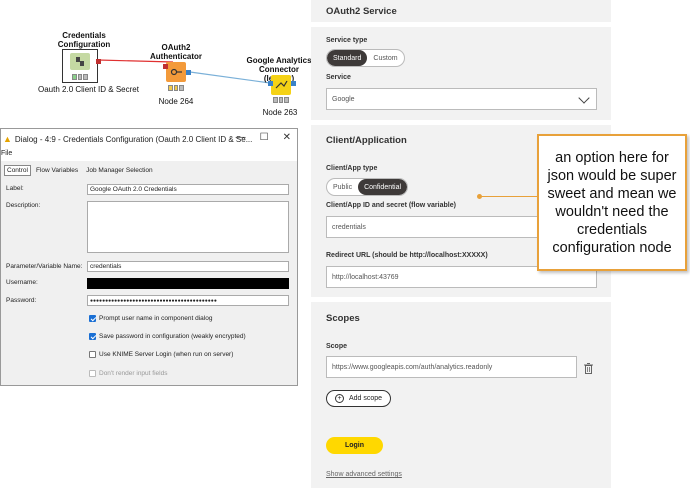  Describe the element at coordinates (165, 66) in the screenshot. I see `oauth-input-port` at that location.